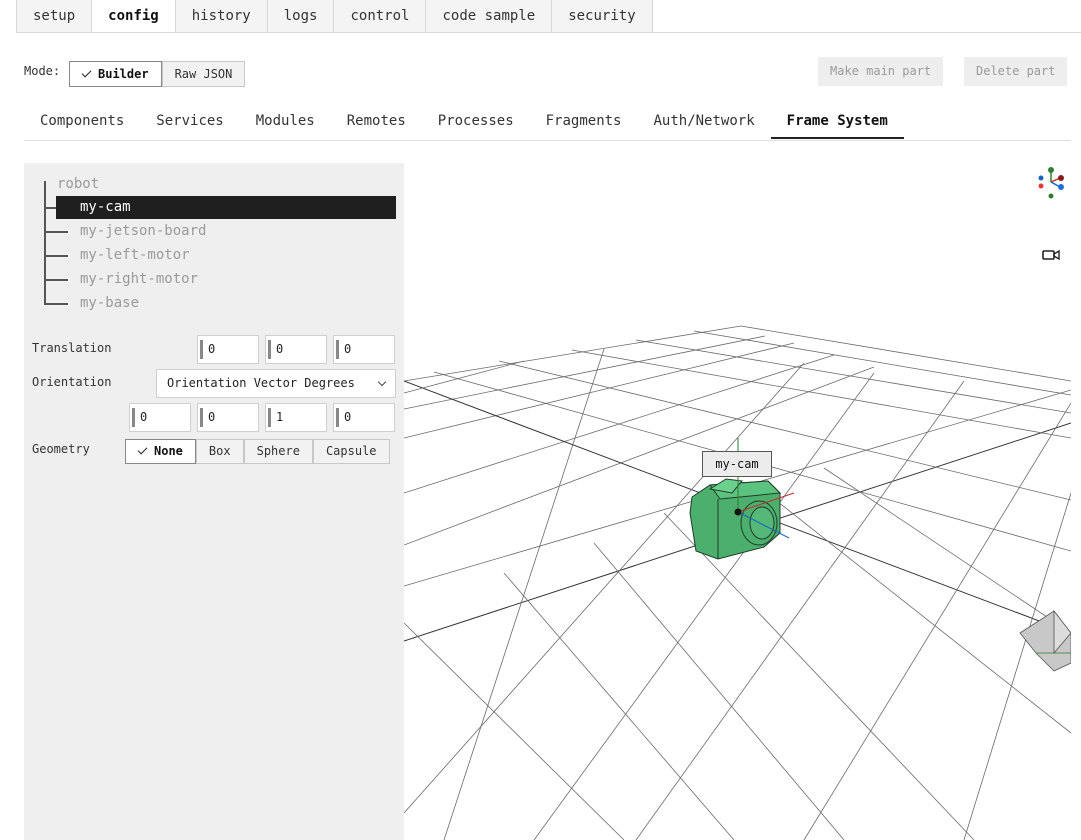 The image size is (1081, 840). Describe the element at coordinates (1051, 255) in the screenshot. I see `video-camera-icon` at that location.